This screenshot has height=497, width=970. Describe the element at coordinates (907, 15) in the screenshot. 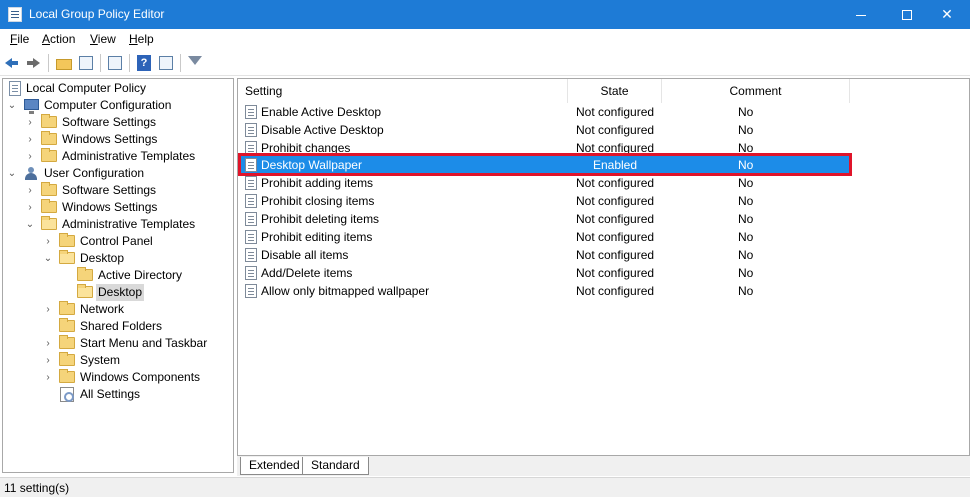

I see `maximize-icon` at that location.